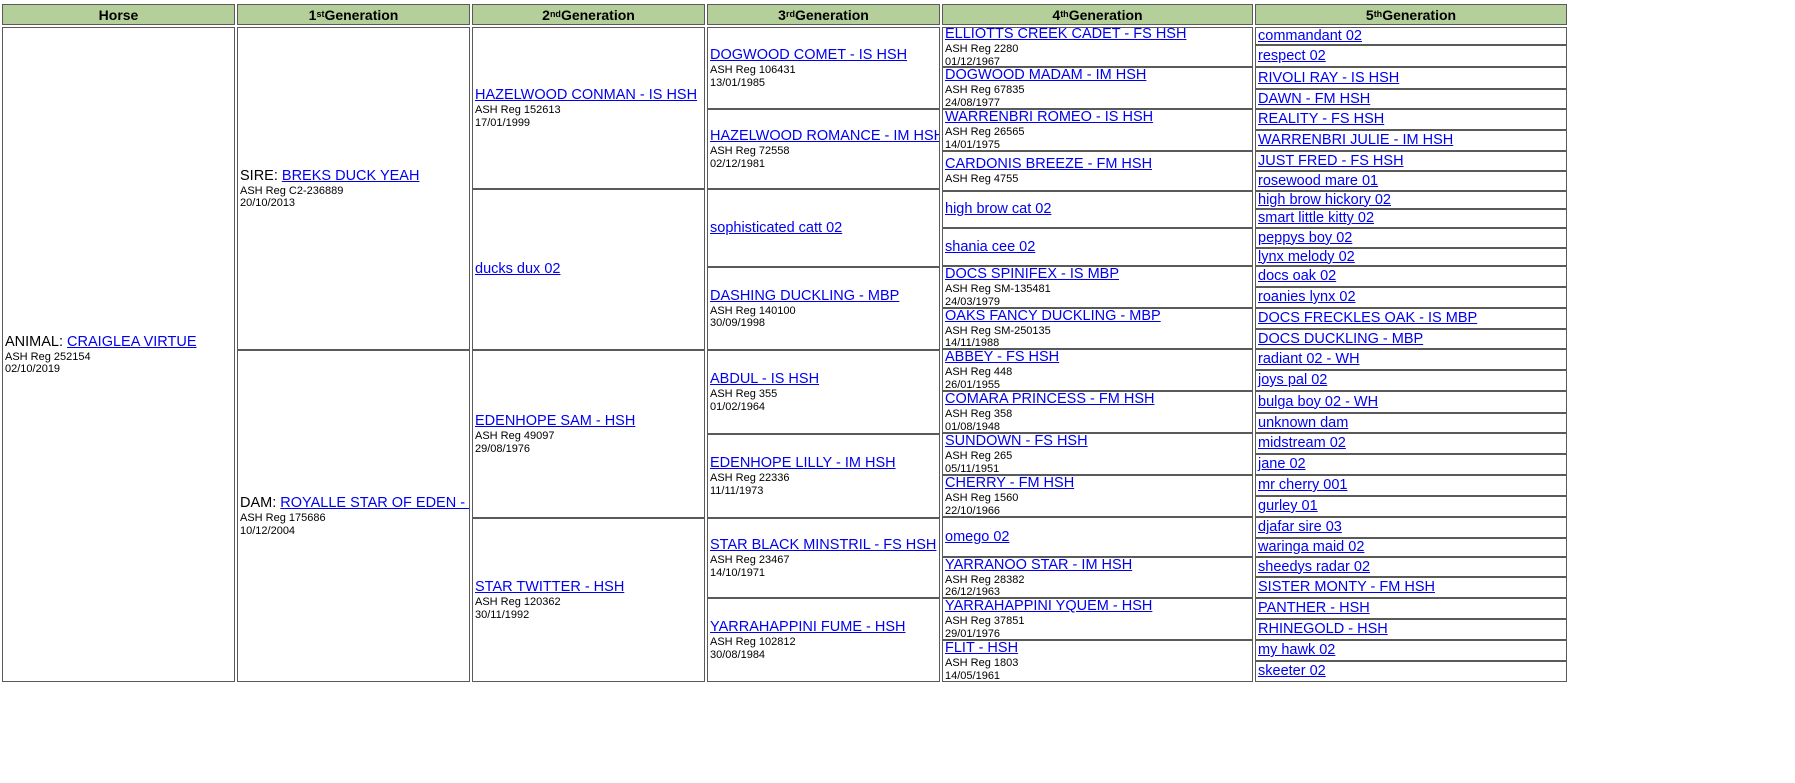 The height and width of the screenshot is (783, 1795). I want to click on registration-number: ASH Reg 49097, so click(515, 436).